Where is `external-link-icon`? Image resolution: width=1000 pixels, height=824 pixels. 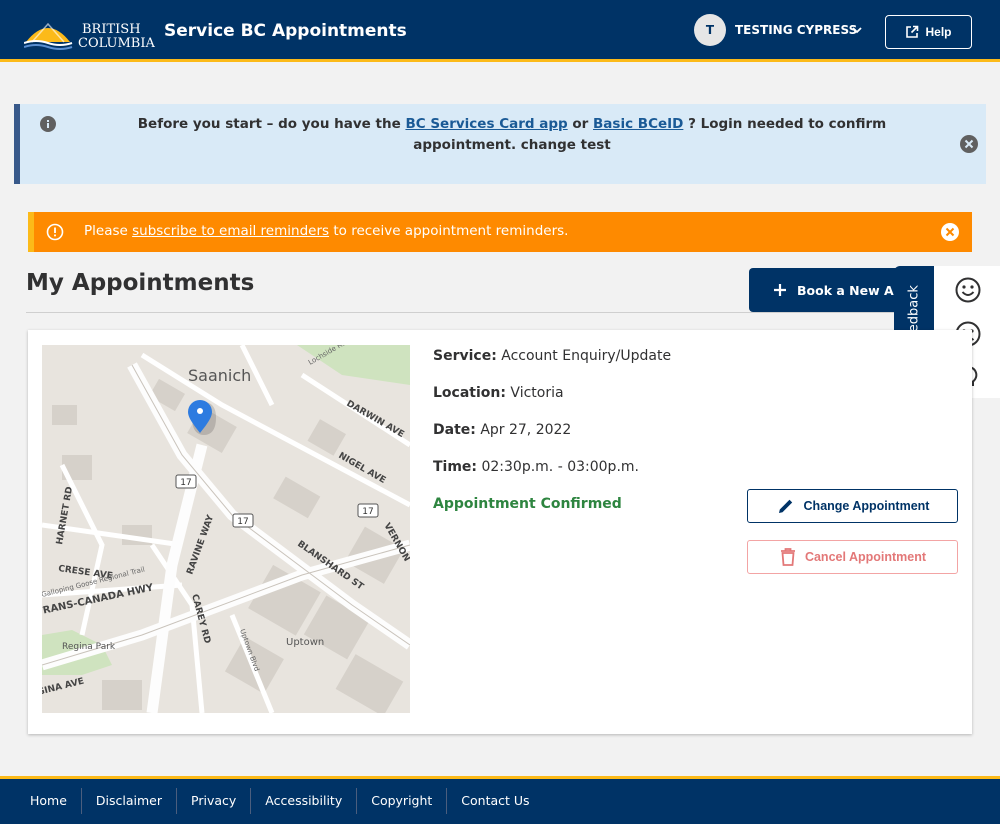 external-link-icon is located at coordinates (912, 31).